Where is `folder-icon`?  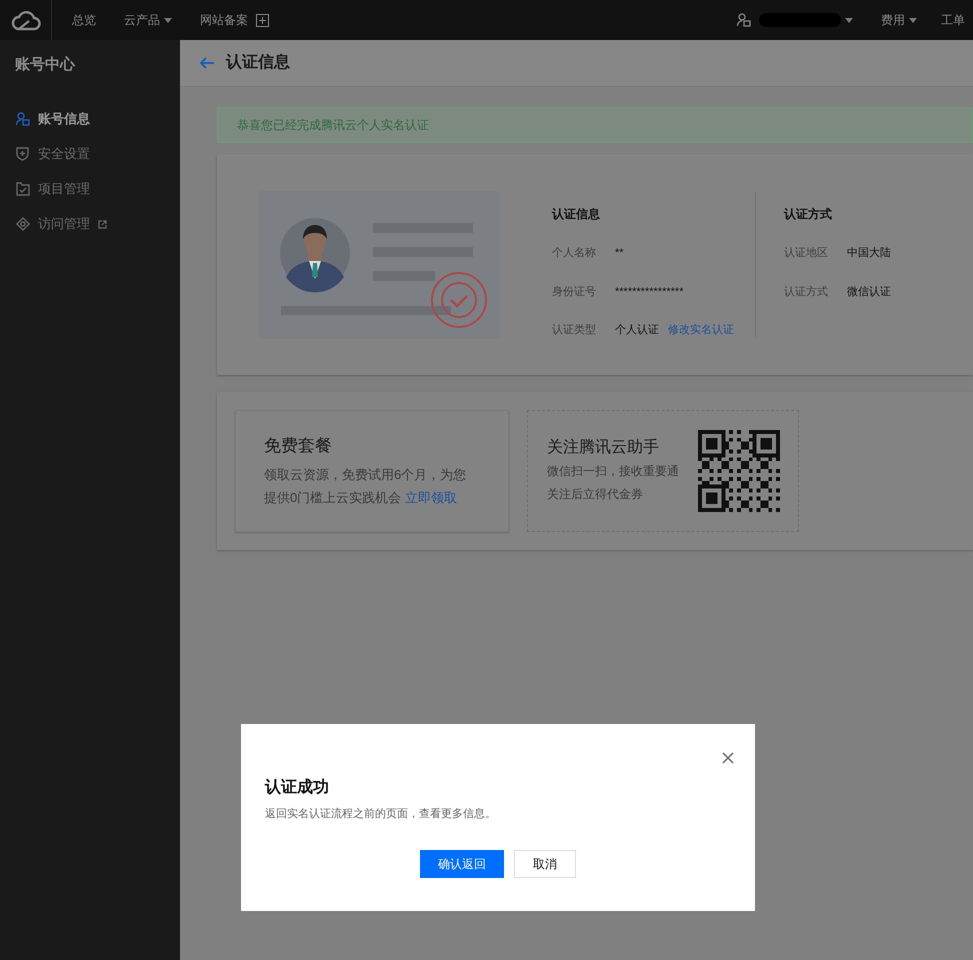
folder-icon is located at coordinates (23, 189).